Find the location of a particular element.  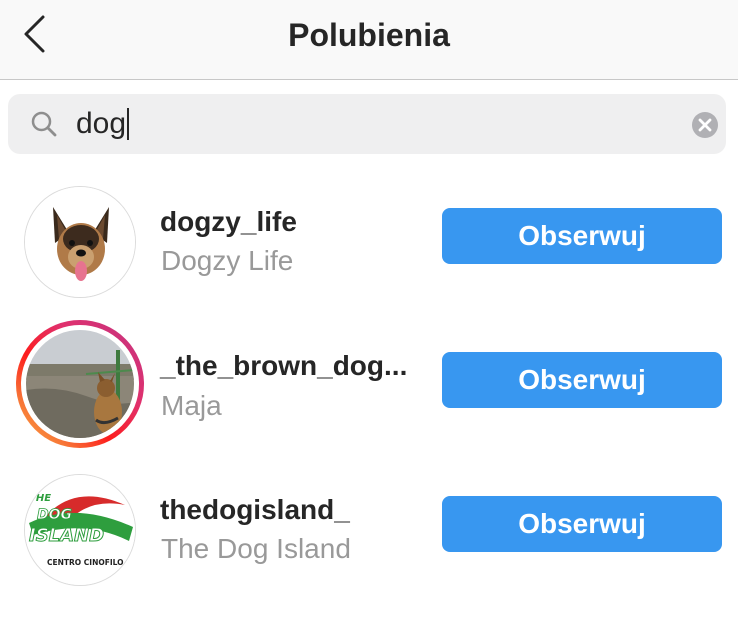

brown-dog-photo-avatar is located at coordinates (80, 384).